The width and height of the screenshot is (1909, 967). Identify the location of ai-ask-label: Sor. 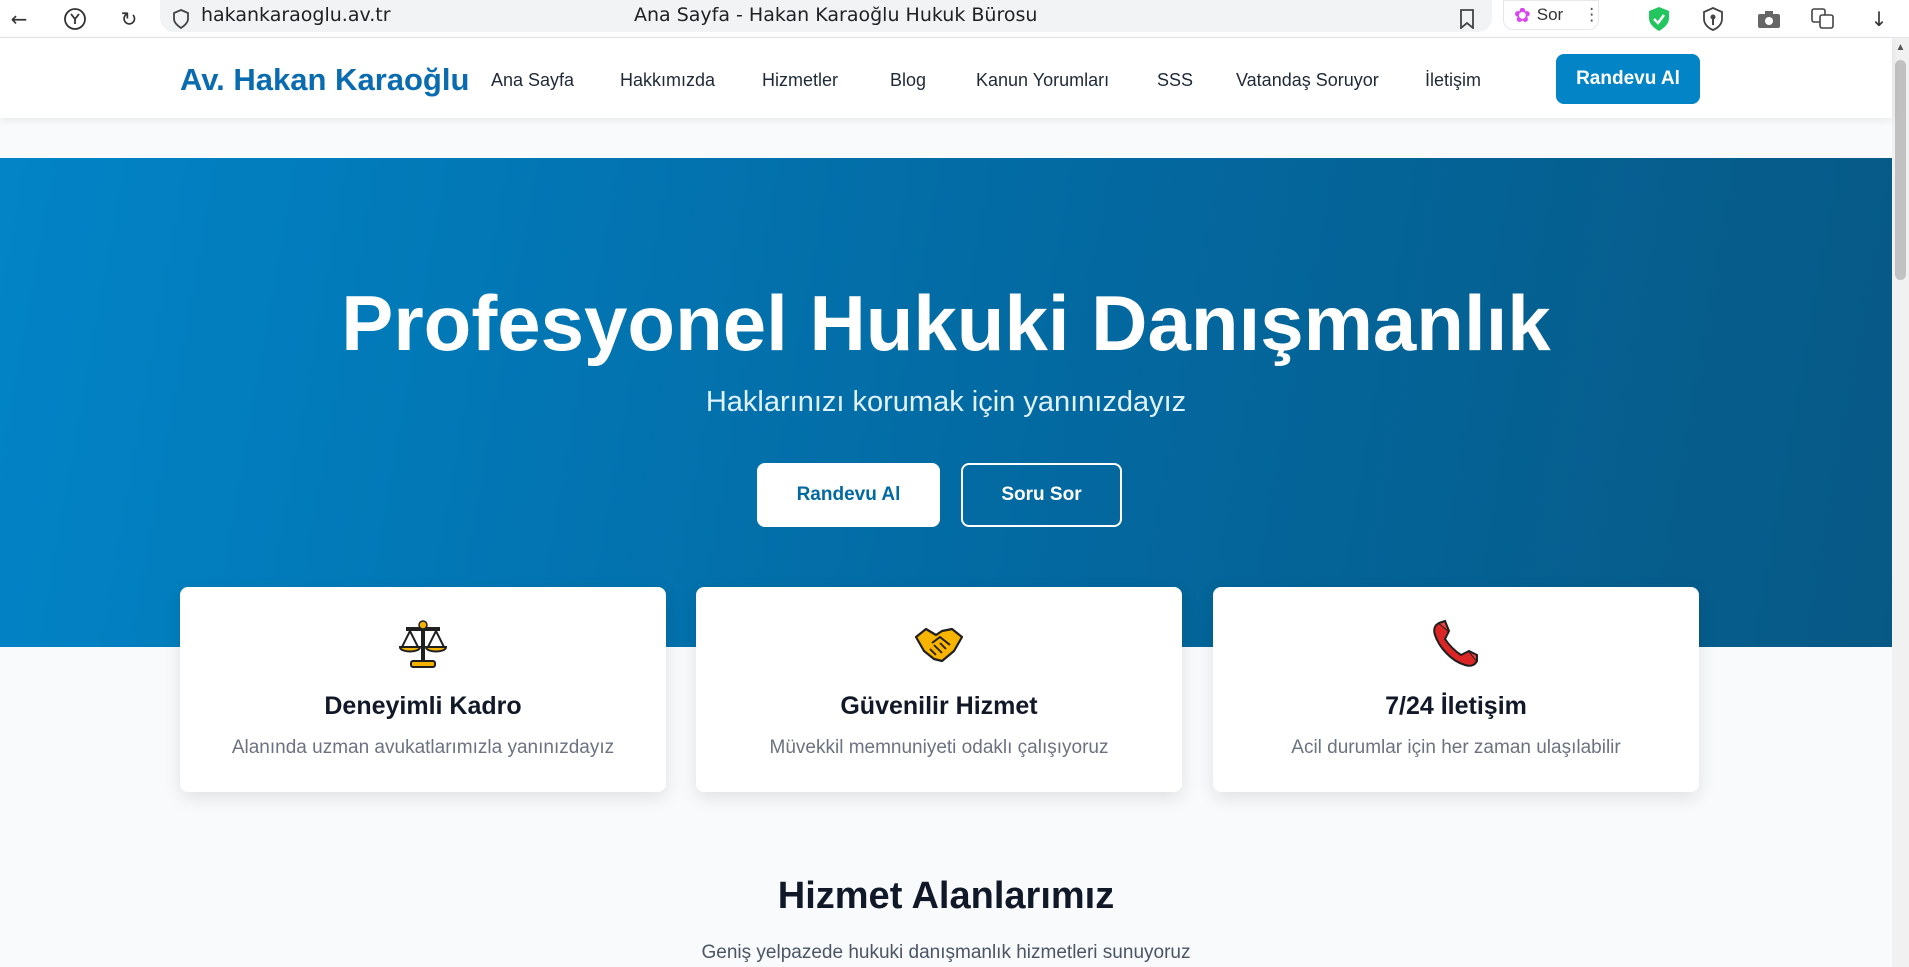
(1550, 14).